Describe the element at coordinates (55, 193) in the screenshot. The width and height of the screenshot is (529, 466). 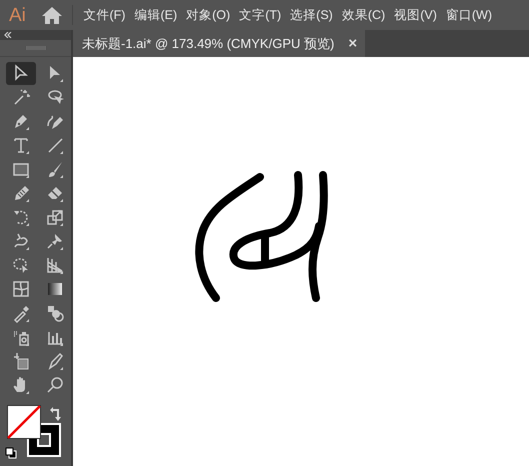
I see `eraser-icon` at that location.